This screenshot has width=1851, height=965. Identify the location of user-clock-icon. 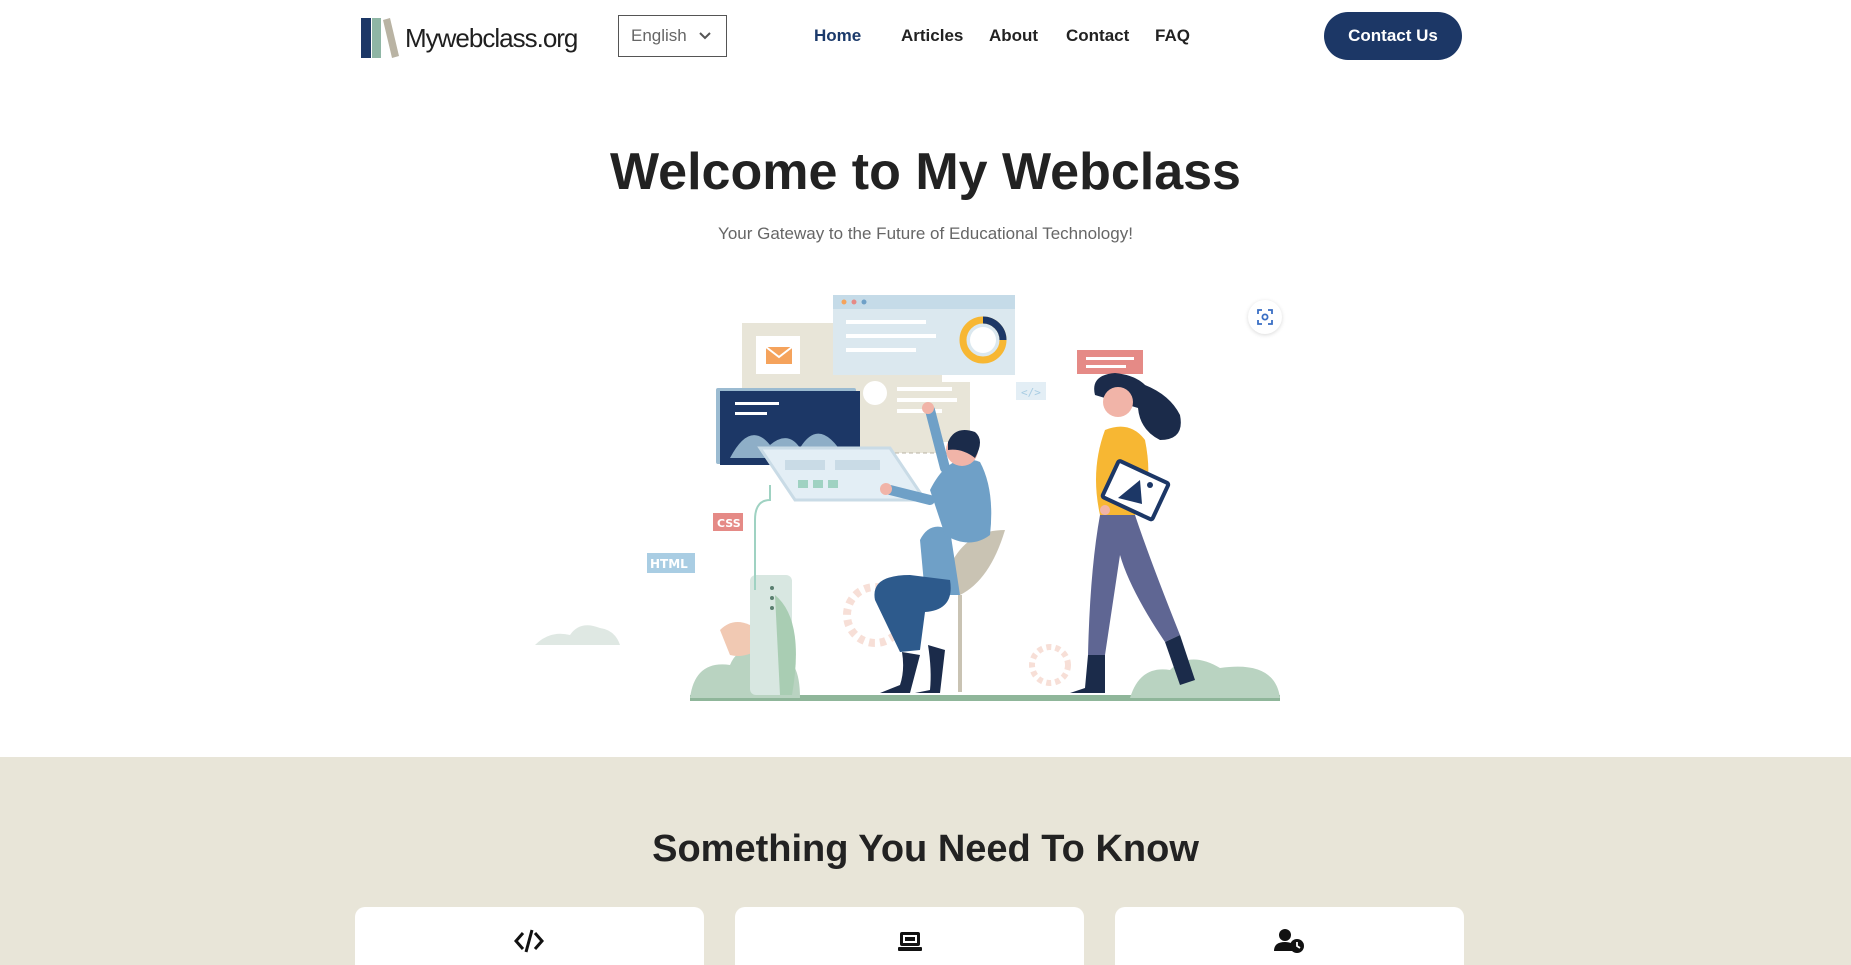
(1289, 941).